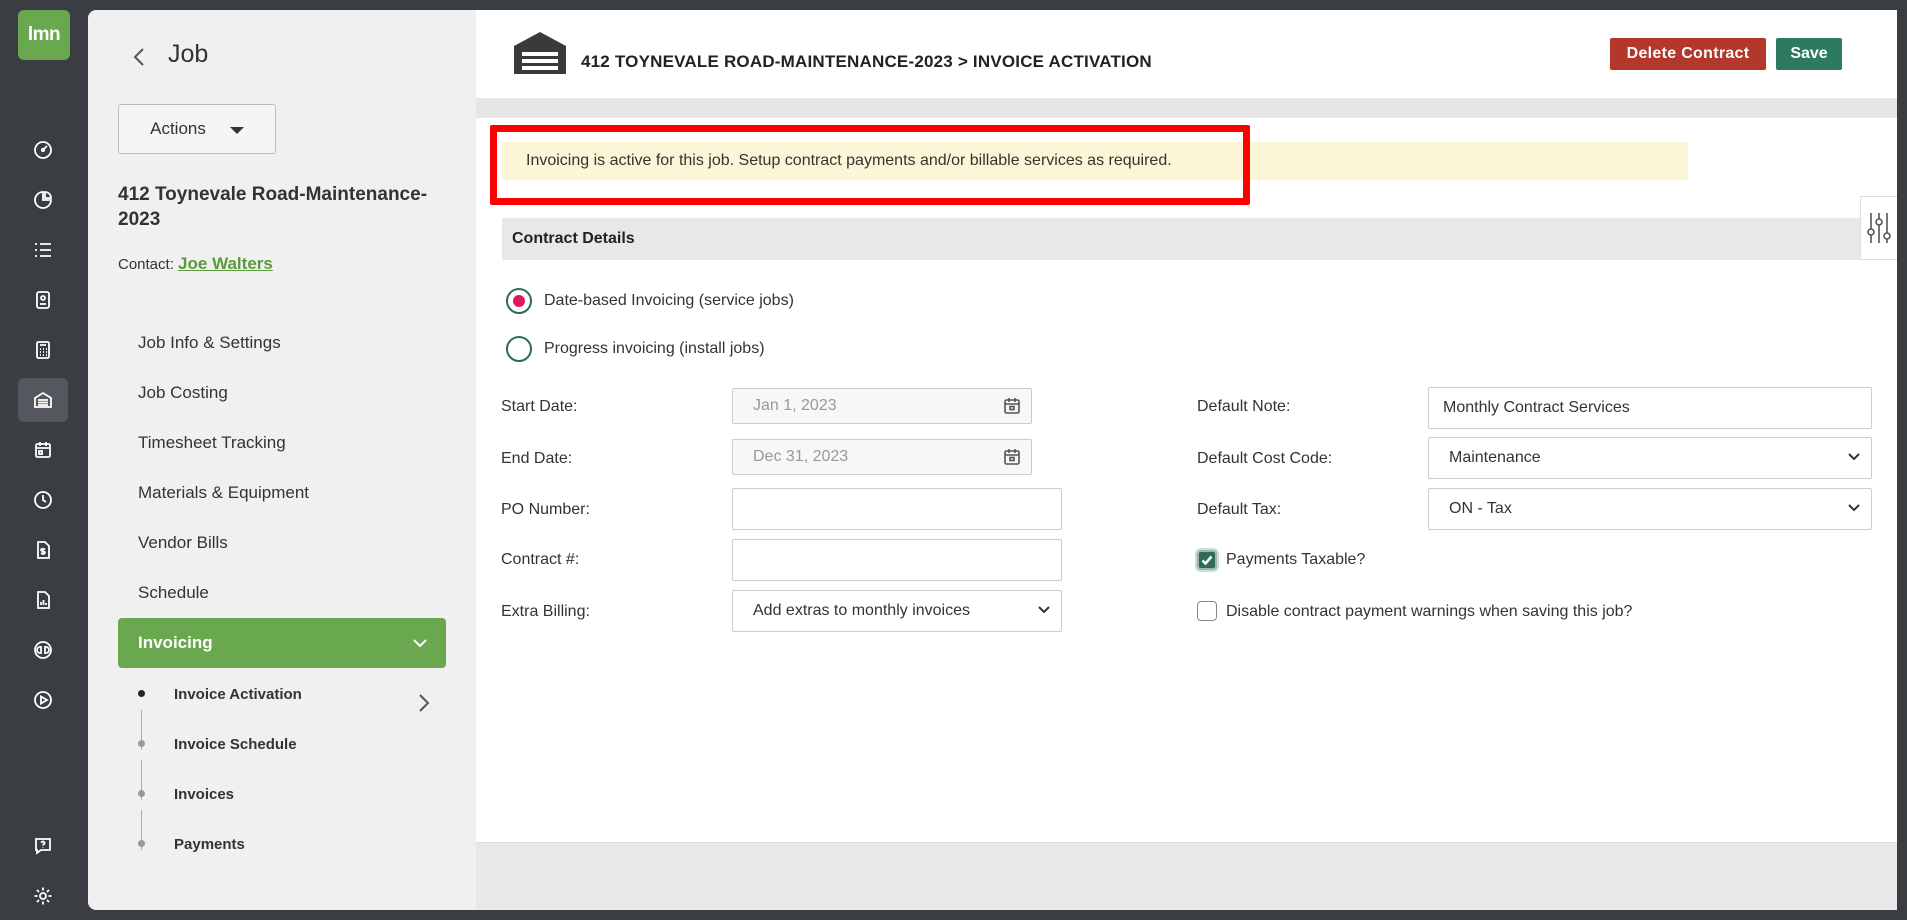  What do you see at coordinates (43, 500) in the screenshot?
I see `clock-icon` at bounding box center [43, 500].